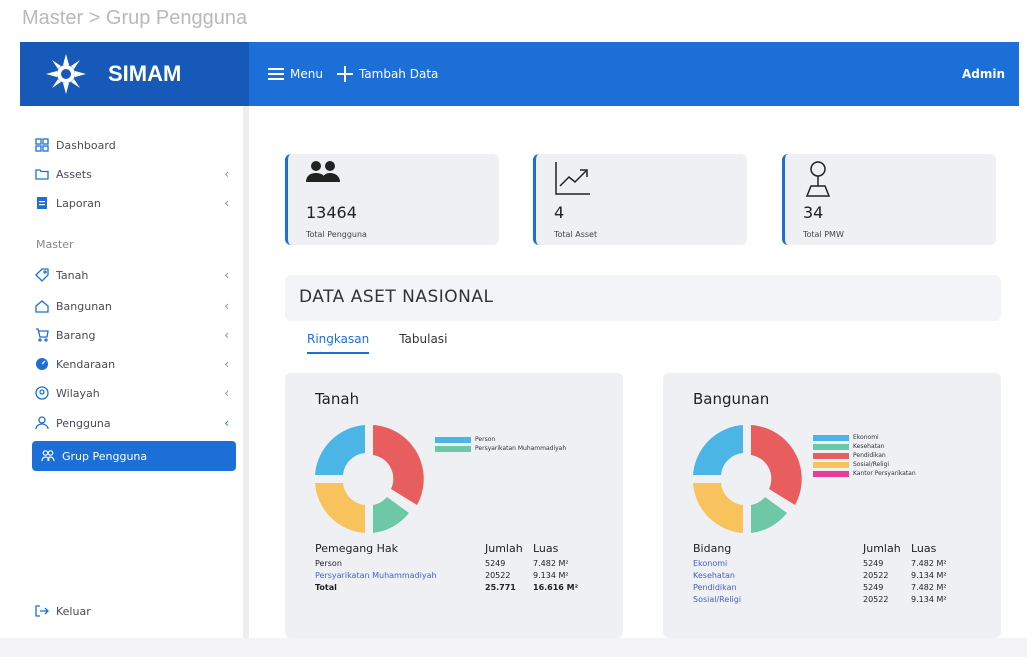 This screenshot has height=657, width=1027. What do you see at coordinates (74, 174) in the screenshot?
I see `sidebar-item-label: Assets` at bounding box center [74, 174].